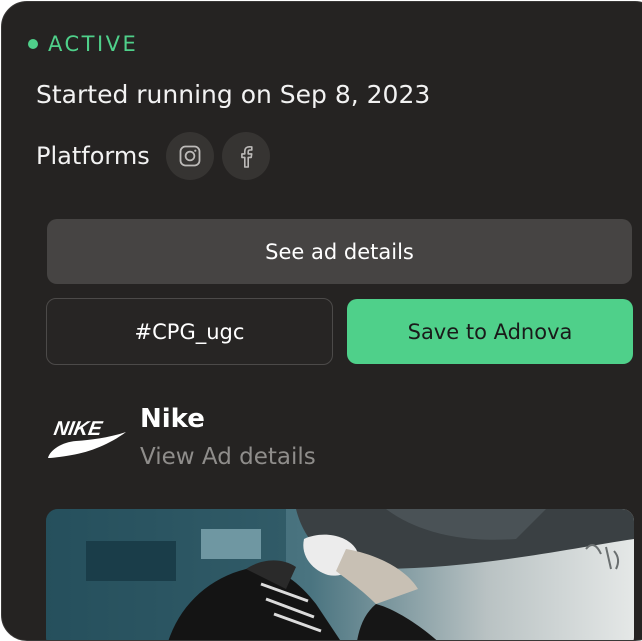  Describe the element at coordinates (189, 331) in the screenshot. I see `tag-button: #CPG_ugc` at that location.